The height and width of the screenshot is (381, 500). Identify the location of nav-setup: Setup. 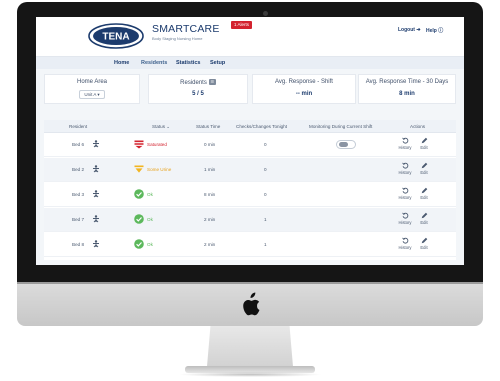
(217, 63).